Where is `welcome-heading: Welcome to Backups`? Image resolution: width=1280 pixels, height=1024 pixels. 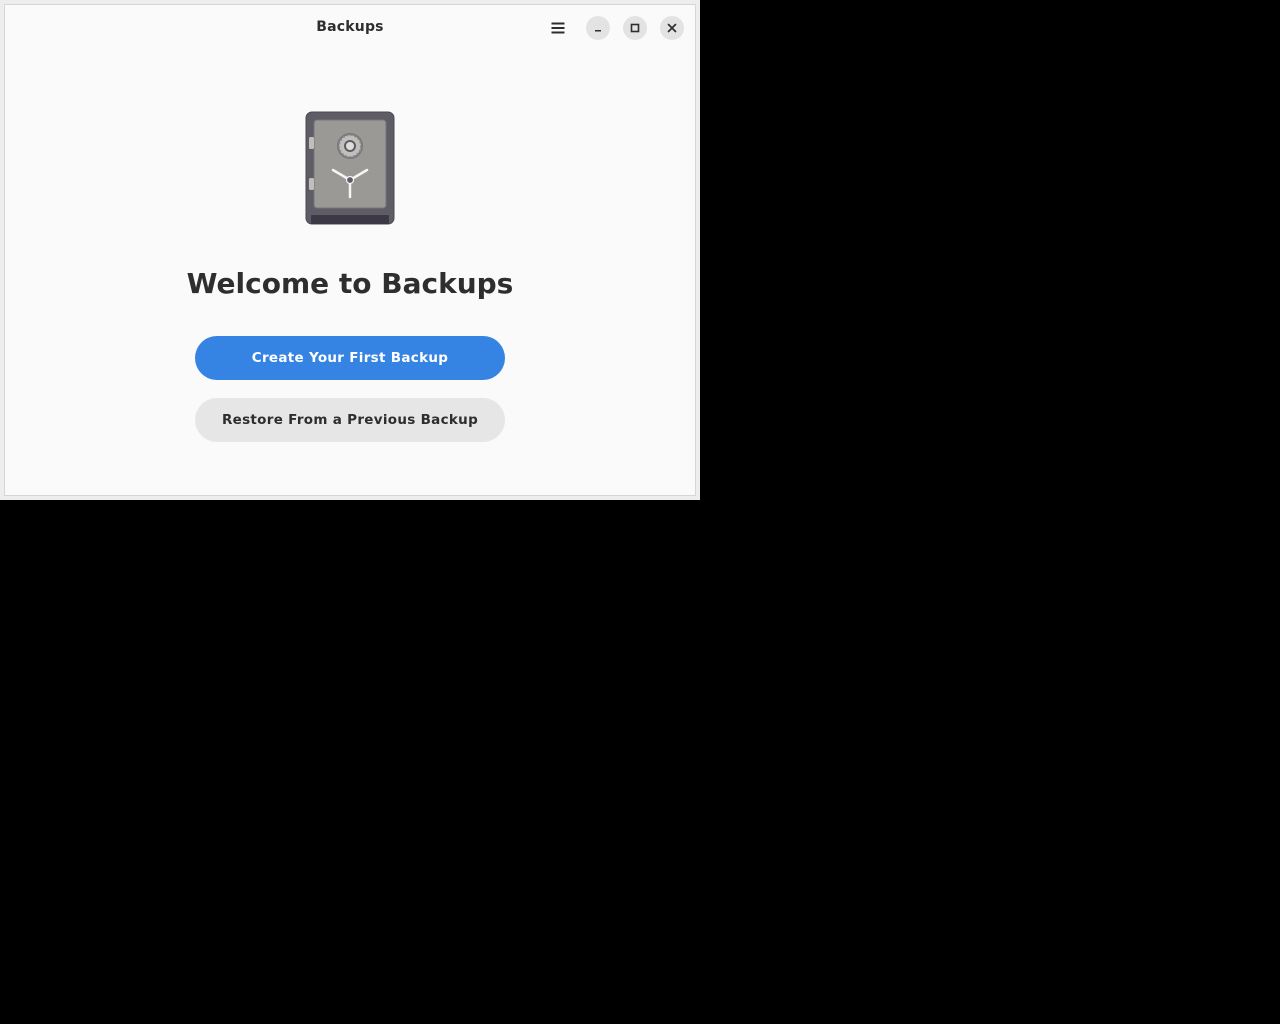
welcome-heading: Welcome to Backups is located at coordinates (350, 283).